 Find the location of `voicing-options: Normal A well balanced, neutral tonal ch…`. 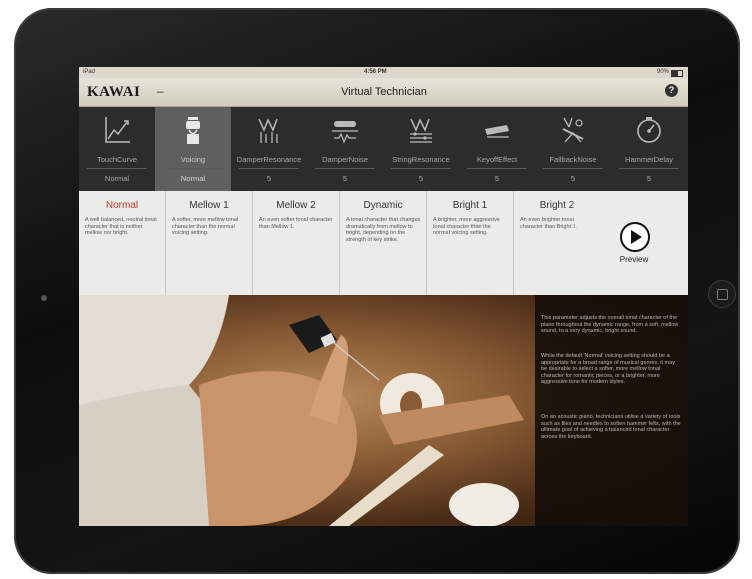

voicing-options: Normal A well balanced, neutral tonal ch… is located at coordinates (383, 243).